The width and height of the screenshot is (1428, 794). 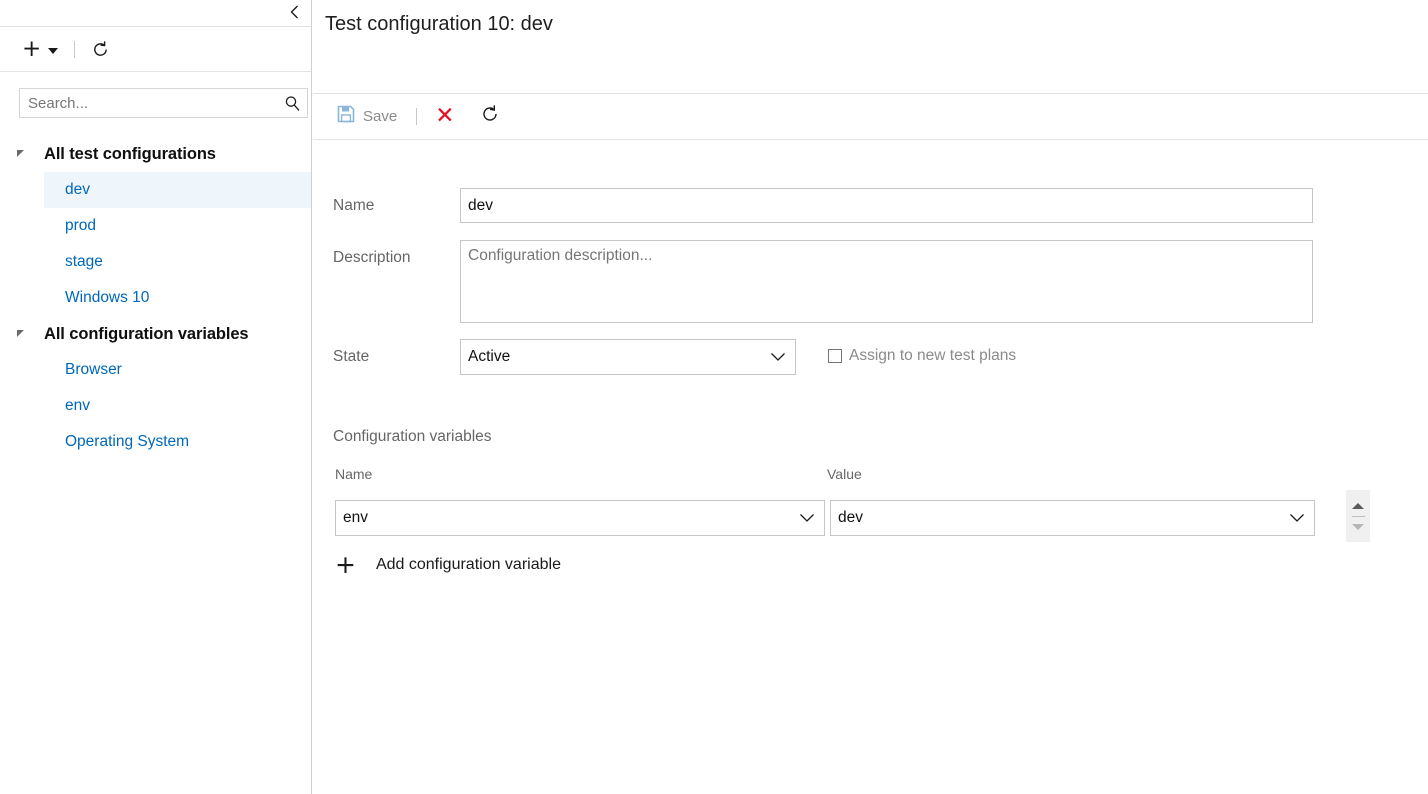 I want to click on tree-group-label: All configuration variables, so click(x=146, y=333).